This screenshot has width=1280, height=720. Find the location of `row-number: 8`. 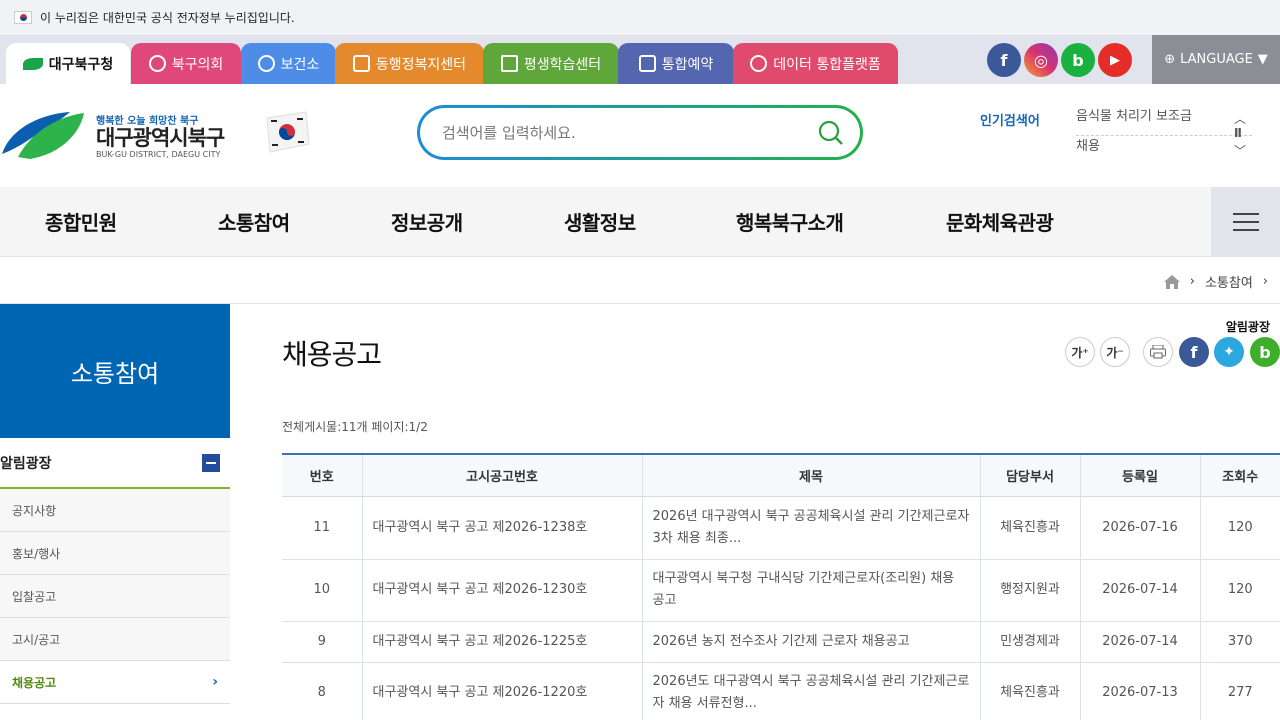

row-number: 8 is located at coordinates (322, 691).